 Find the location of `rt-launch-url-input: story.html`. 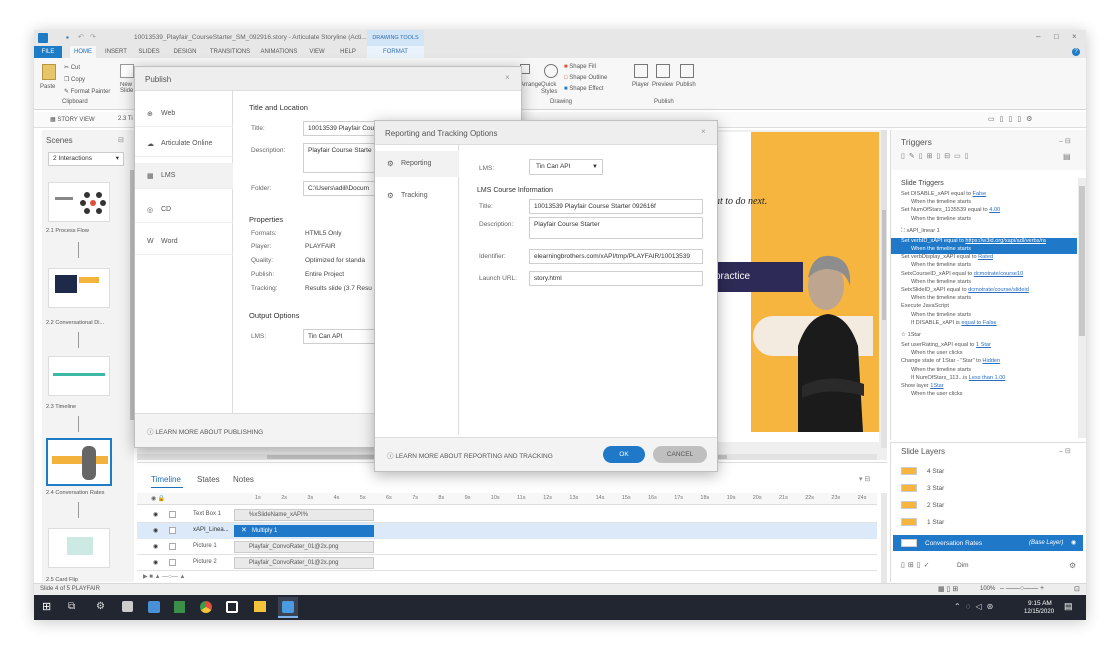

rt-launch-url-input: story.html is located at coordinates (616, 278).